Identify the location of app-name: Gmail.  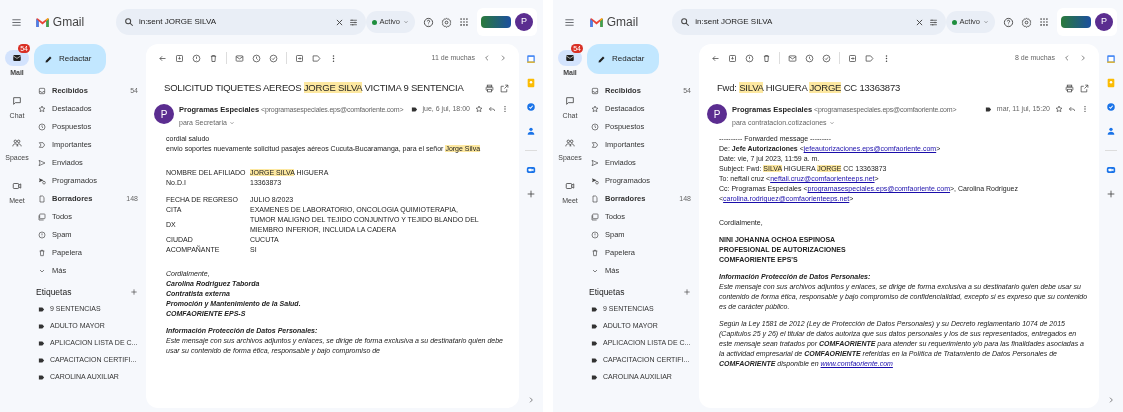
(68, 22).